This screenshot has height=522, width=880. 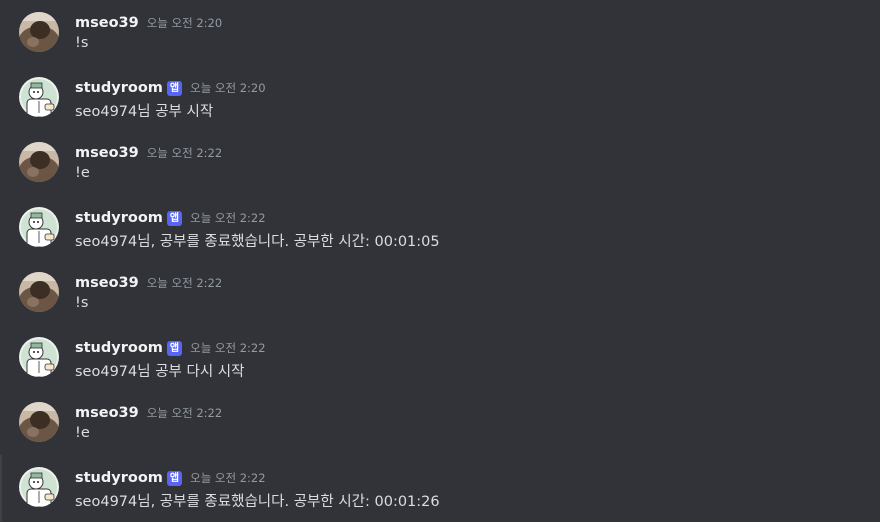 I want to click on message-content: seo4974님, 공부를 종료했습니다. 공부한 시간: 00:01:05, so click(x=257, y=242).